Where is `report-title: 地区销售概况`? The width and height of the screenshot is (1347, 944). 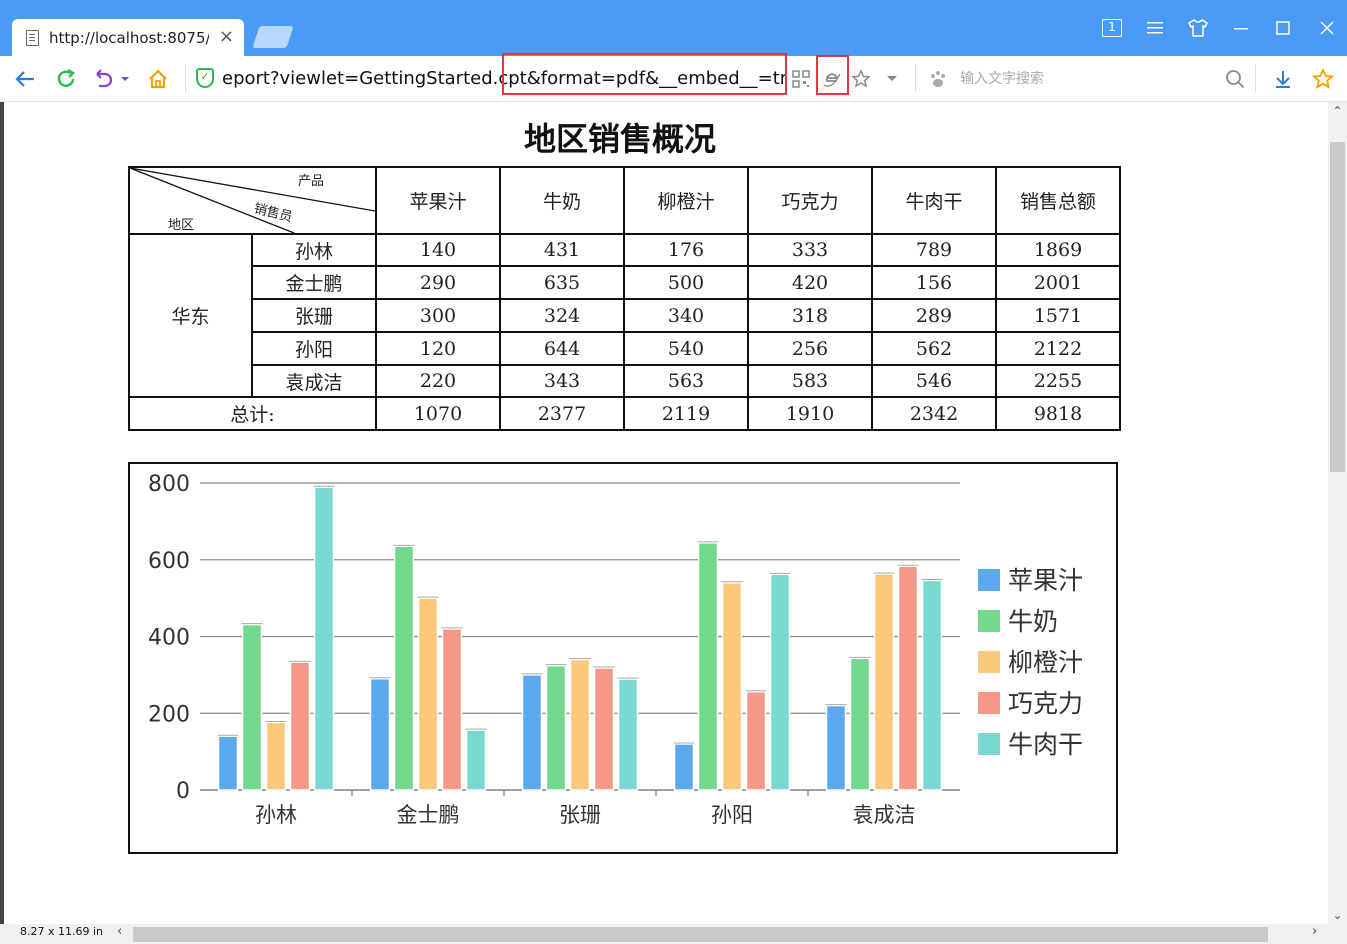 report-title: 地区销售概况 is located at coordinates (619, 139).